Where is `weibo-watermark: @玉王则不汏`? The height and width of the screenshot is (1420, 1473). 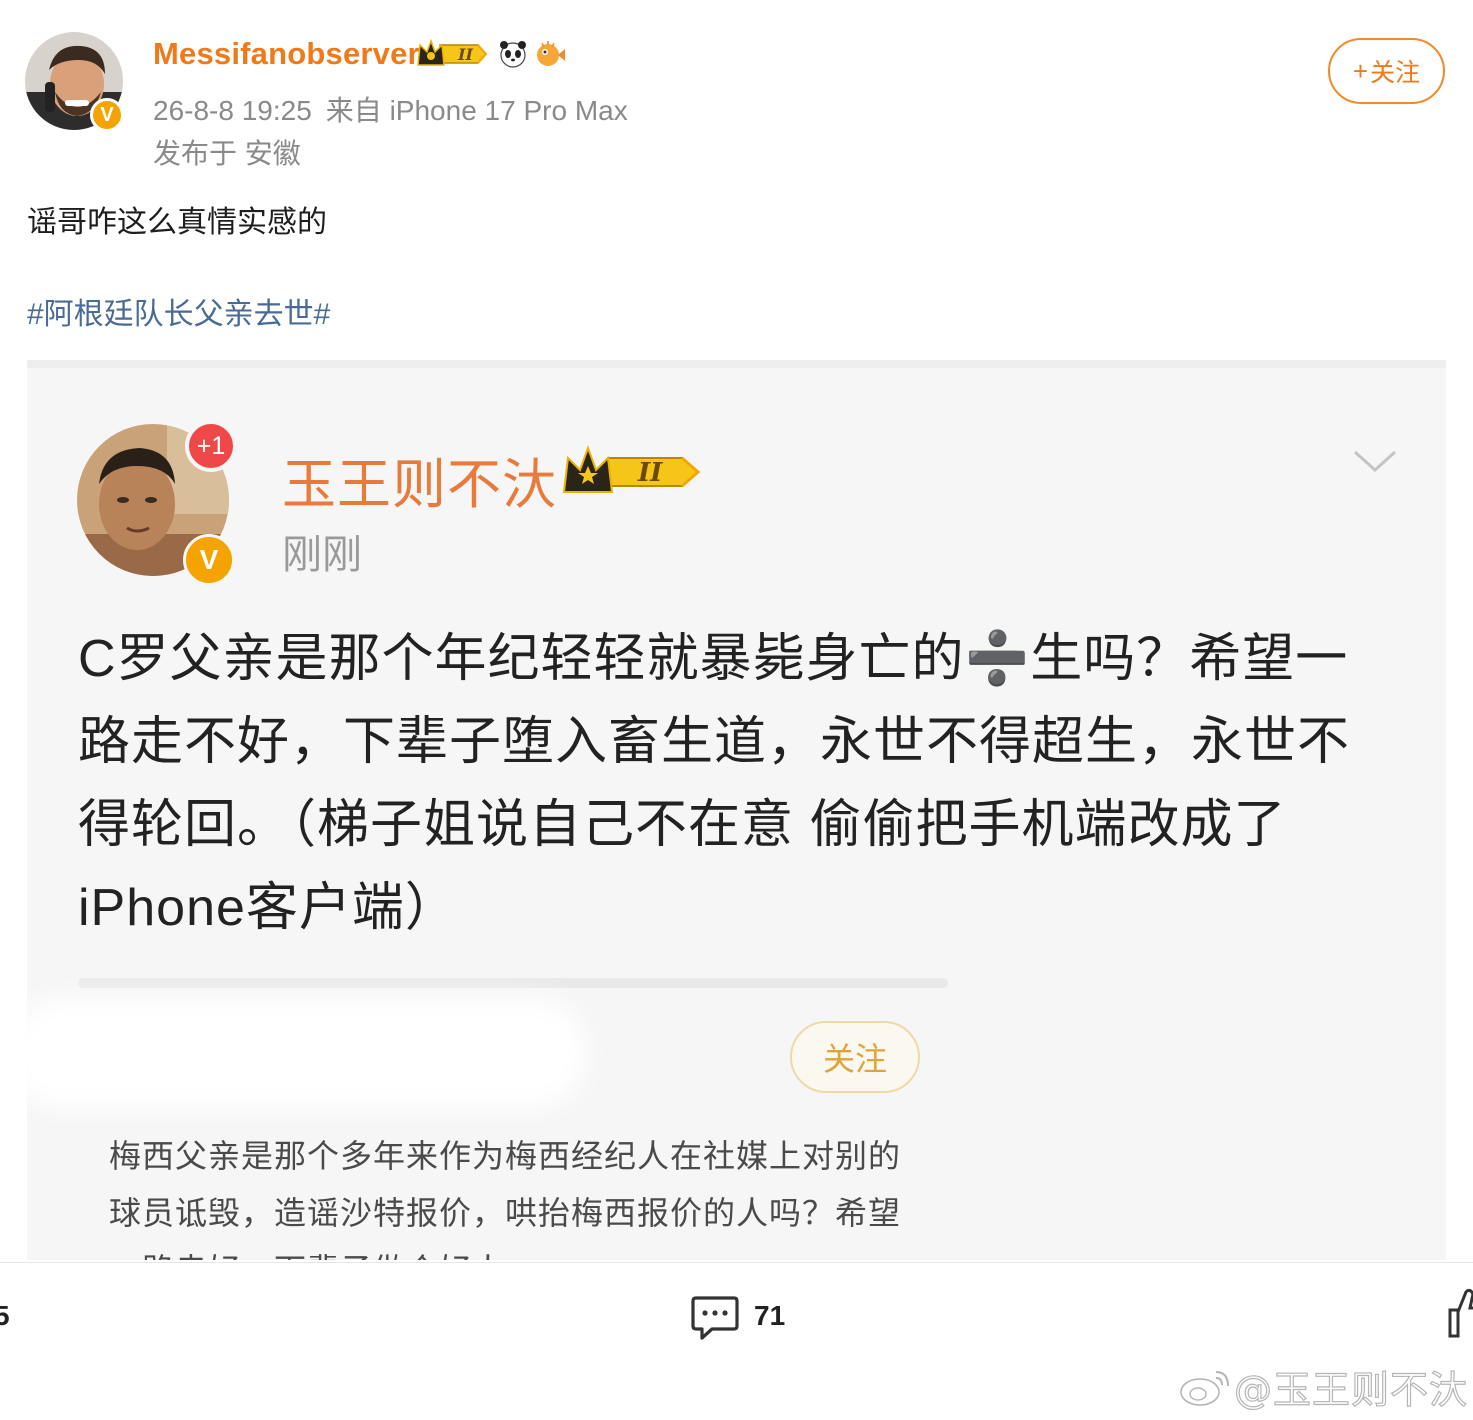
weibo-watermark: @玉王则不汏 is located at coordinates (1323, 1387).